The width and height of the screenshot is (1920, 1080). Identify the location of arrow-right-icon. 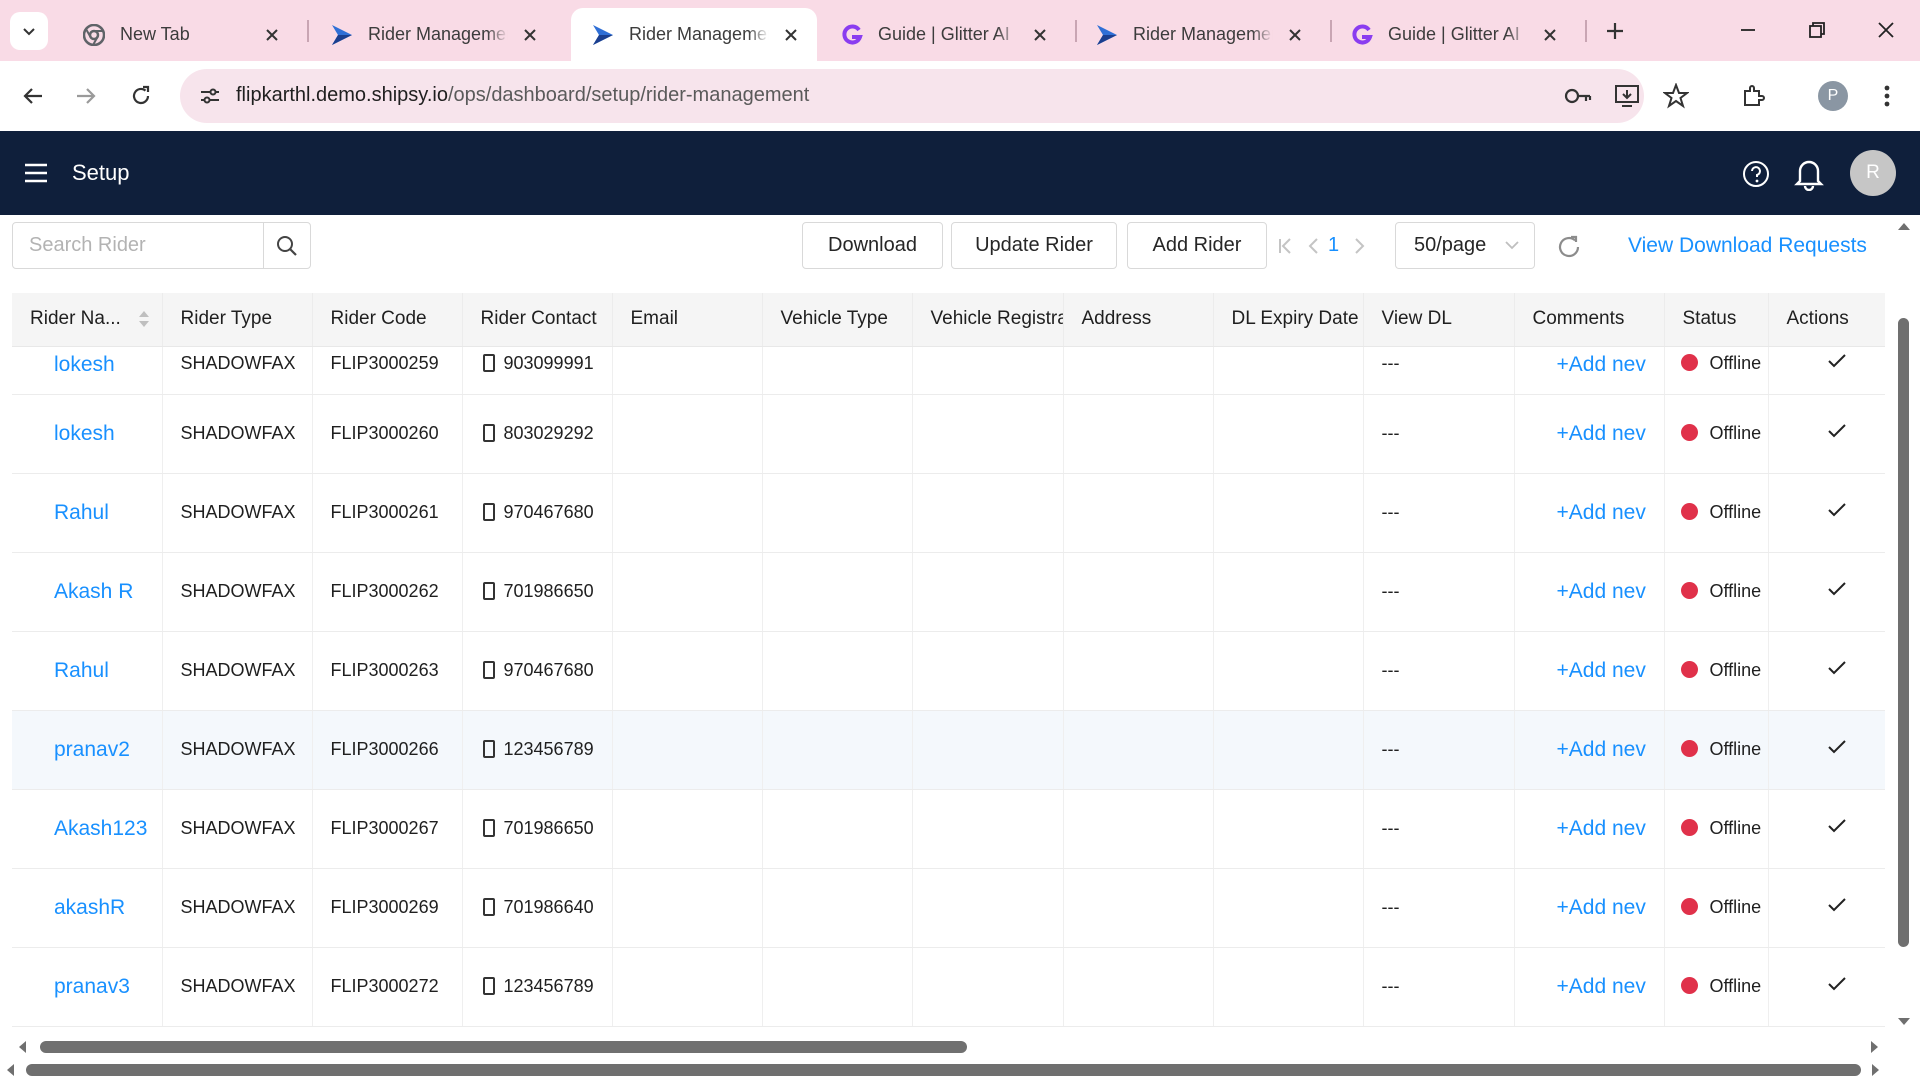
(86, 96).